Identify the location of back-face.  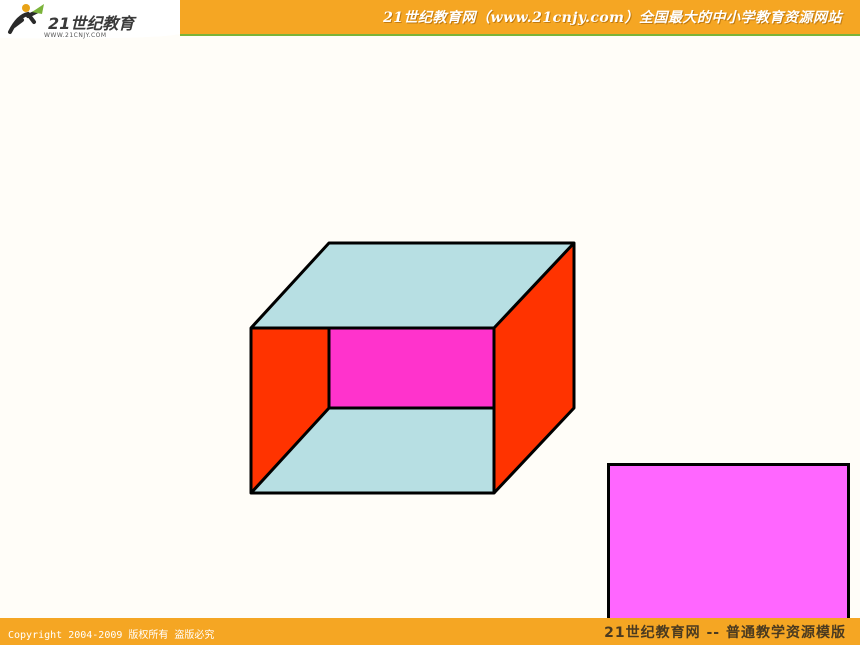
(411, 368).